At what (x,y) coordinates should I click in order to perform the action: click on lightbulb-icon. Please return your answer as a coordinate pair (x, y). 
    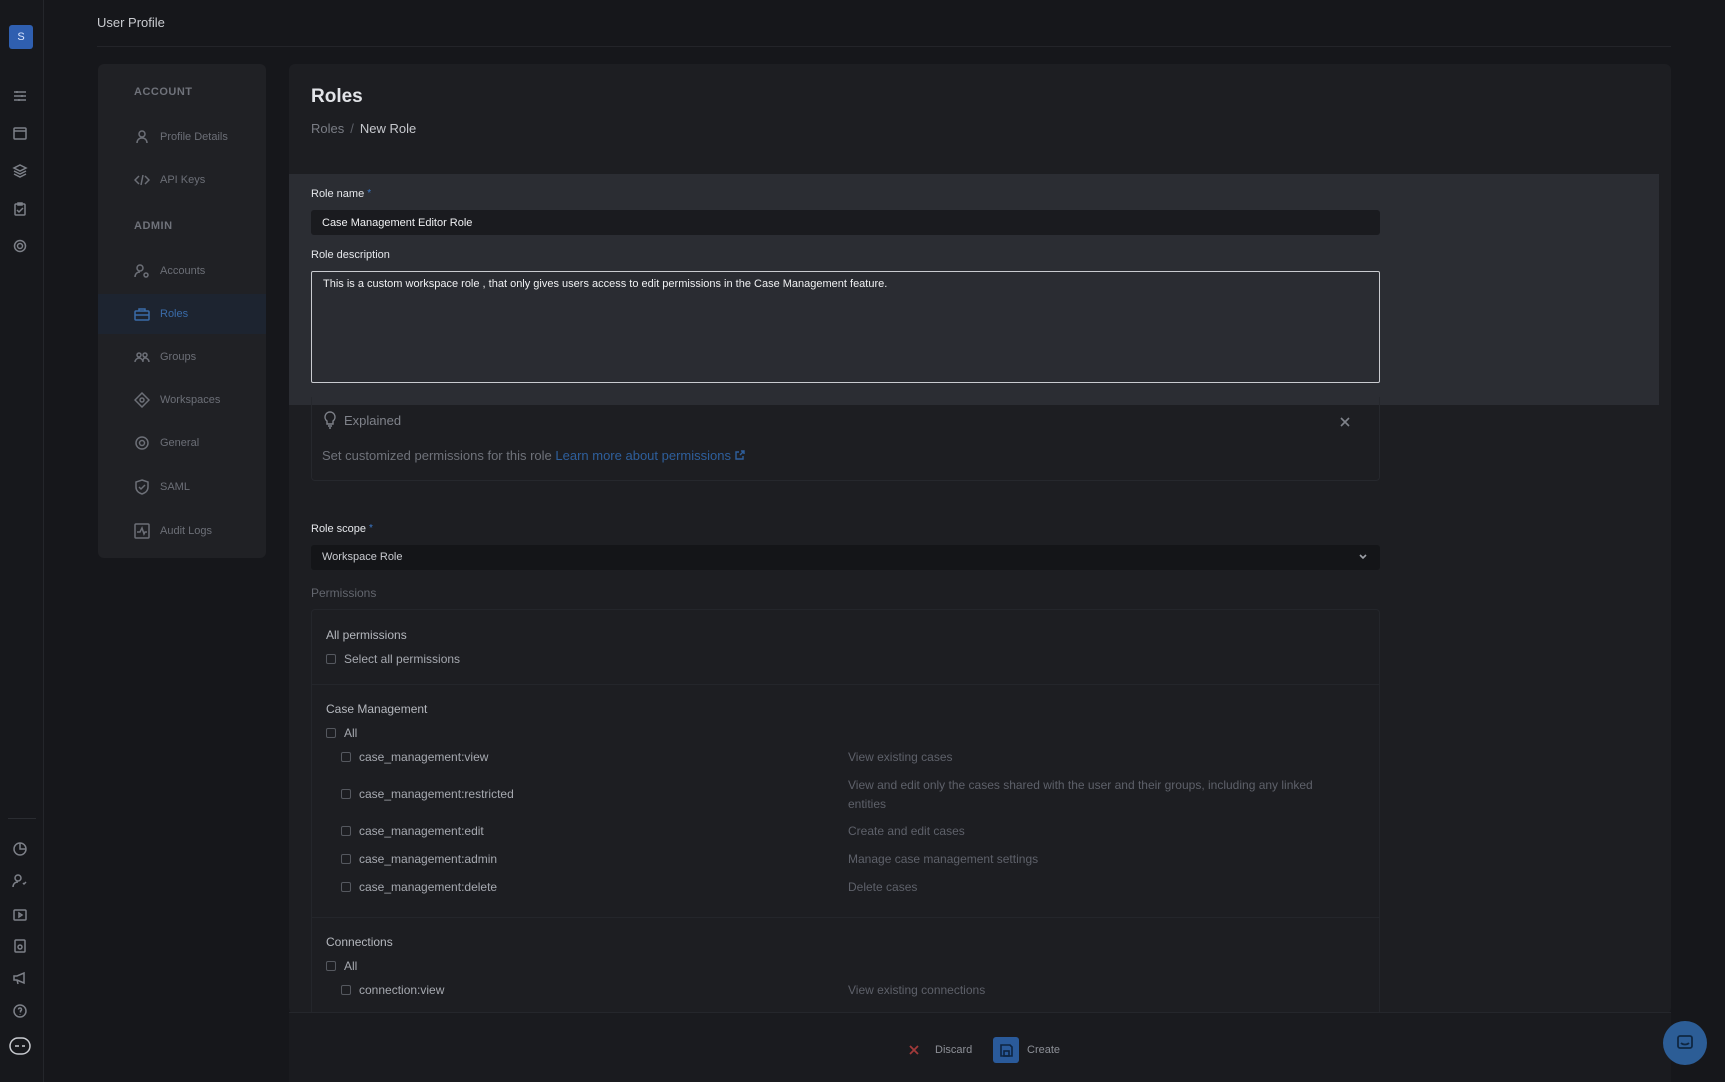
    Looking at the image, I should click on (330, 420).